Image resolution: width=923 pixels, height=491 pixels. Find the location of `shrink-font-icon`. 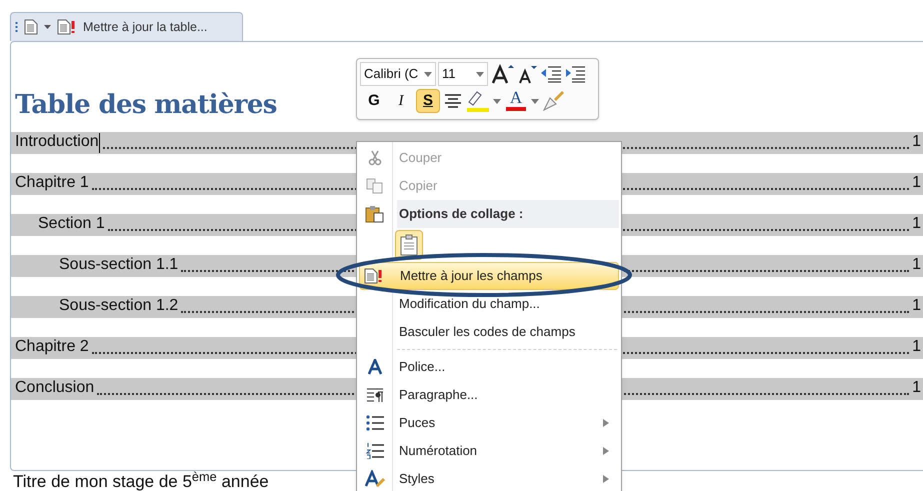

shrink-font-icon is located at coordinates (527, 74).